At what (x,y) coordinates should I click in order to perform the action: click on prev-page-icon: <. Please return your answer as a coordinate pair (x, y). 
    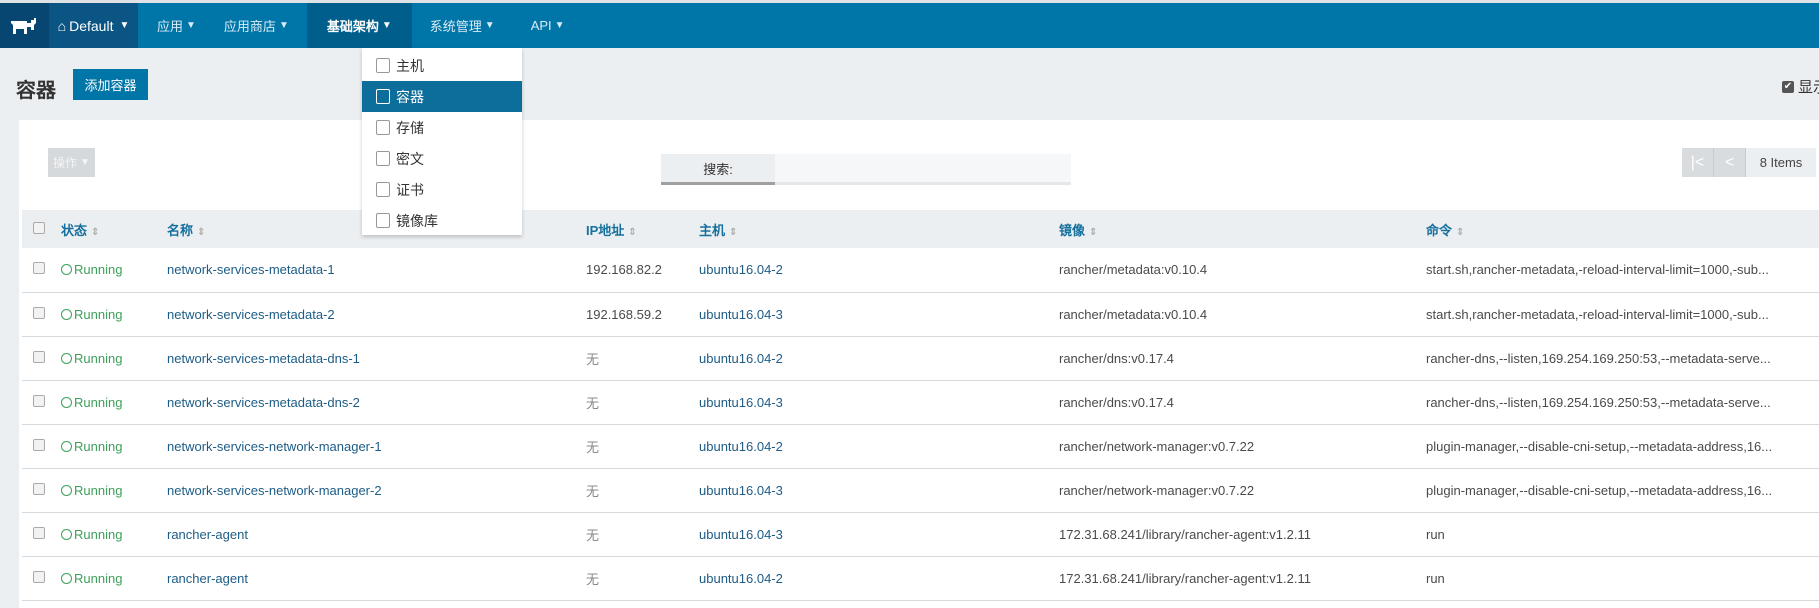
    Looking at the image, I should click on (1730, 162).